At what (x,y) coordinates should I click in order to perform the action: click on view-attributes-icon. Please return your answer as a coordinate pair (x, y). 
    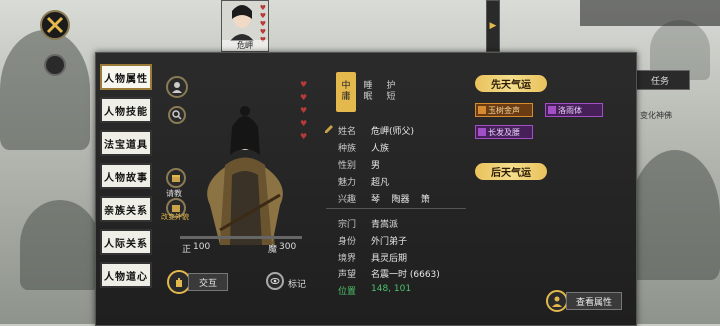
    Looking at the image, I should click on (557, 301).